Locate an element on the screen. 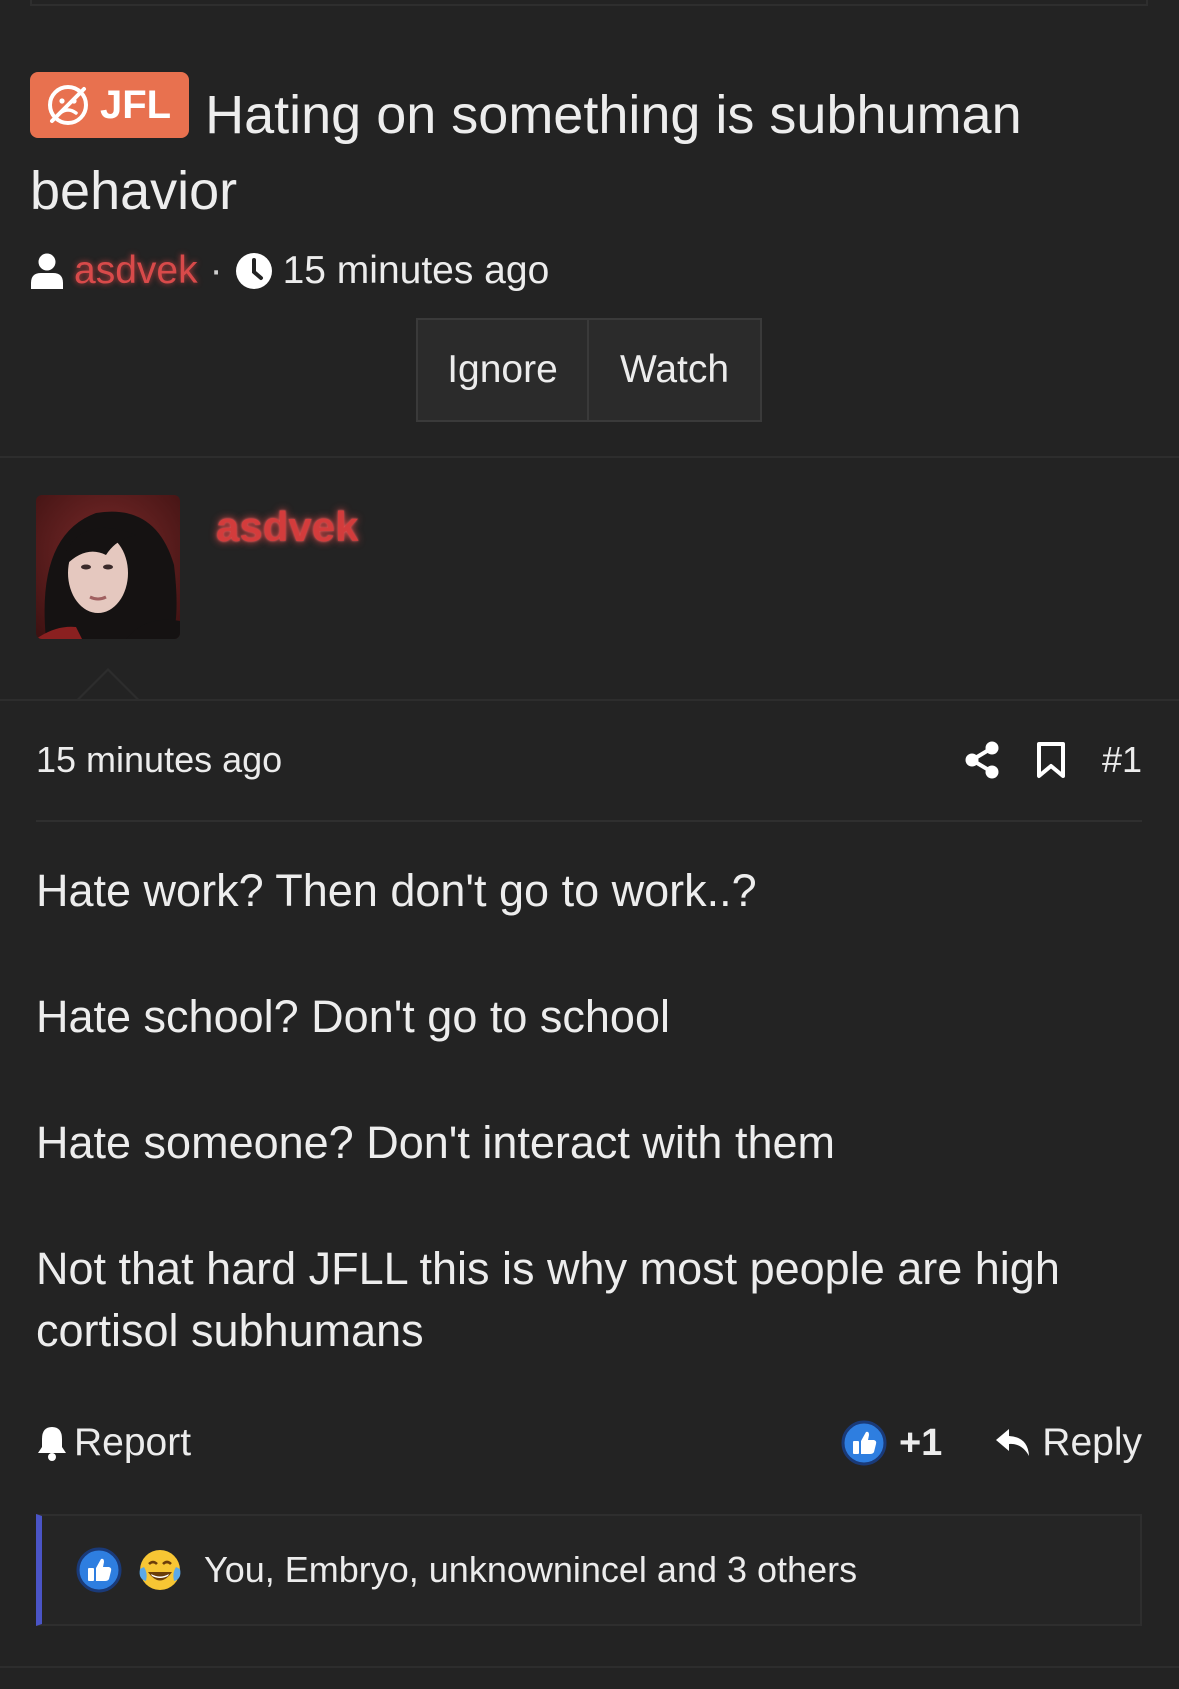 The height and width of the screenshot is (1689, 1179). post-paragraph: Hate someone? Don't interact with them is located at coordinates (435, 1142).